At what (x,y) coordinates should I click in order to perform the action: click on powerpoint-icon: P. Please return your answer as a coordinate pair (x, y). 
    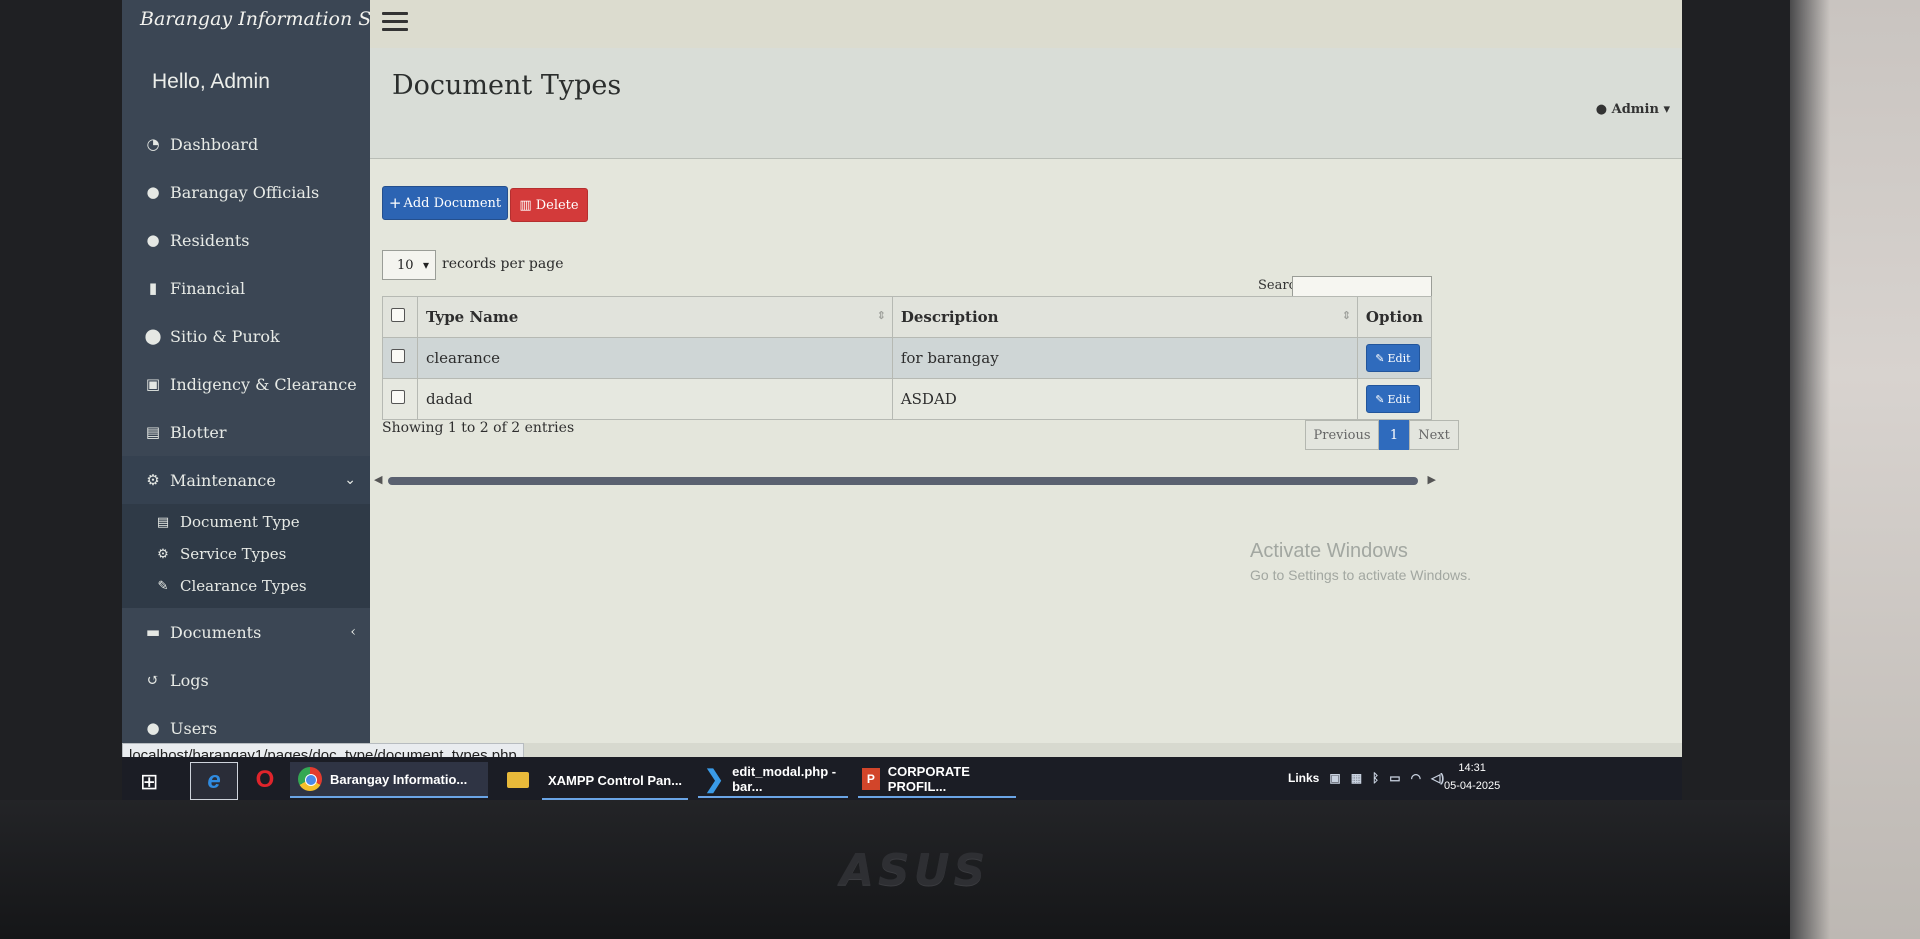
    Looking at the image, I should click on (871, 779).